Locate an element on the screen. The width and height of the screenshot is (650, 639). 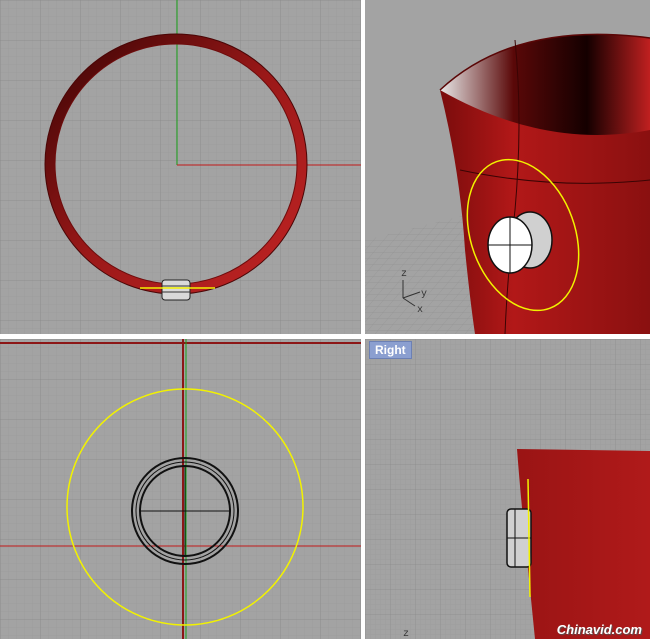
button-part is located at coordinates (176, 290).